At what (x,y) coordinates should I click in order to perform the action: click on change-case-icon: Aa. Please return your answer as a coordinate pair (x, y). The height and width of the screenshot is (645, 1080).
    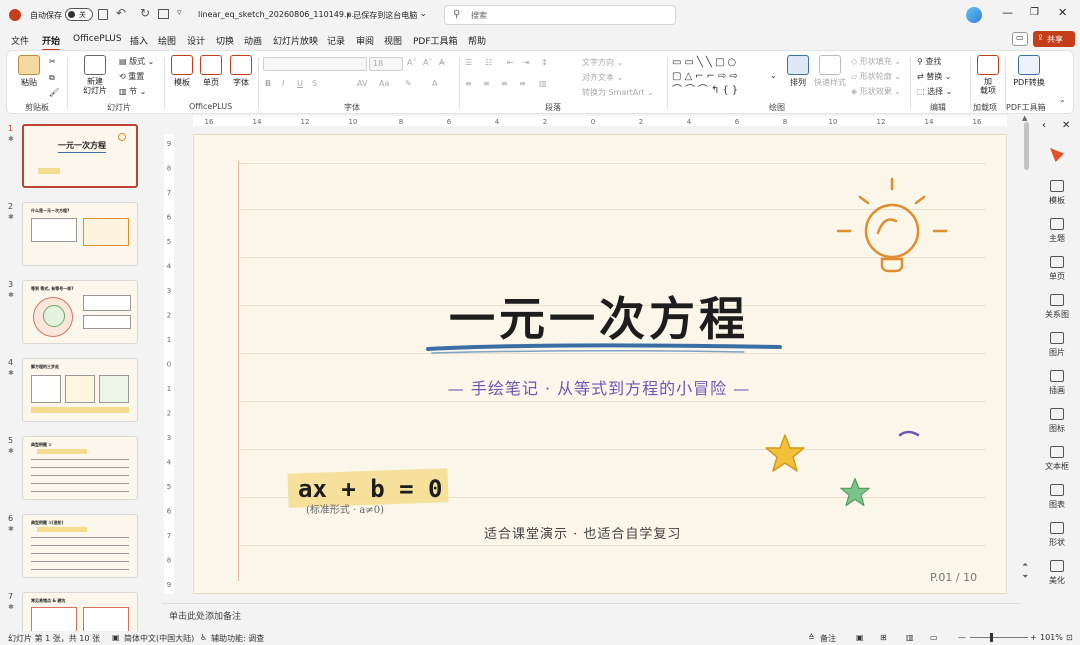
    Looking at the image, I should click on (384, 83).